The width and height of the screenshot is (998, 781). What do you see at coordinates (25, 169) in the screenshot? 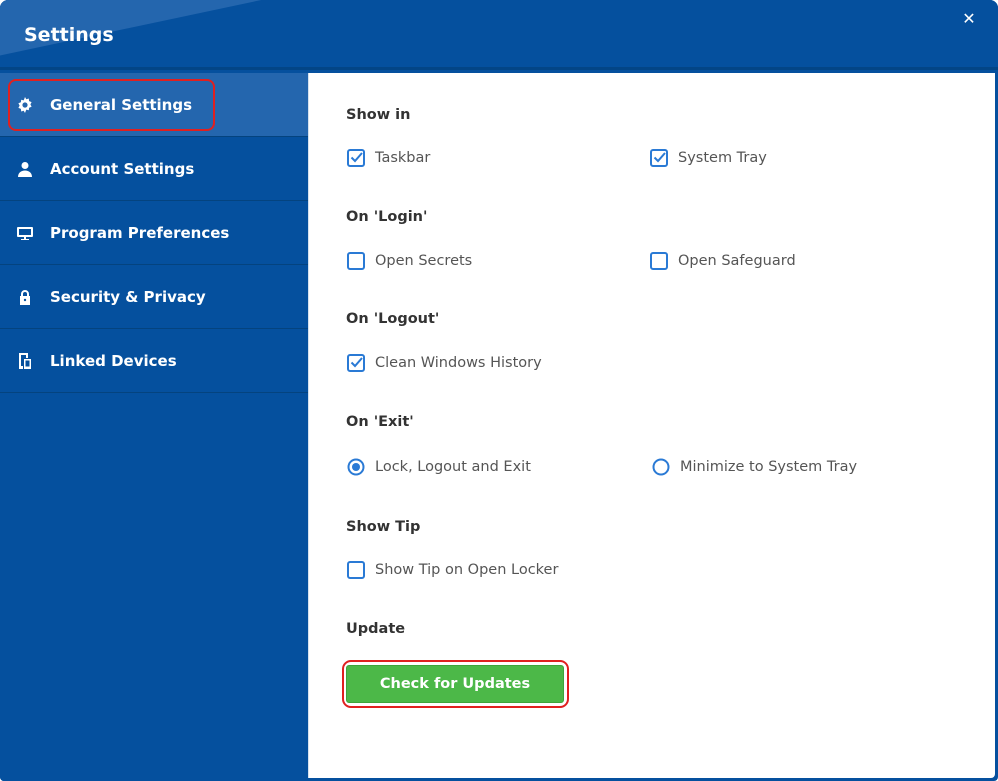
I see `user-icon` at bounding box center [25, 169].